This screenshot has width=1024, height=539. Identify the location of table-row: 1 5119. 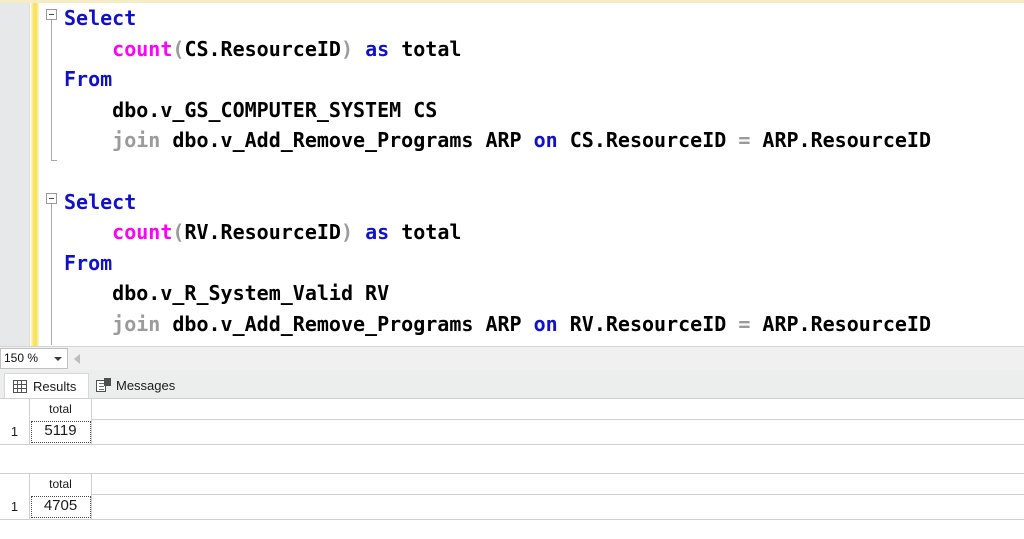
(512, 432).